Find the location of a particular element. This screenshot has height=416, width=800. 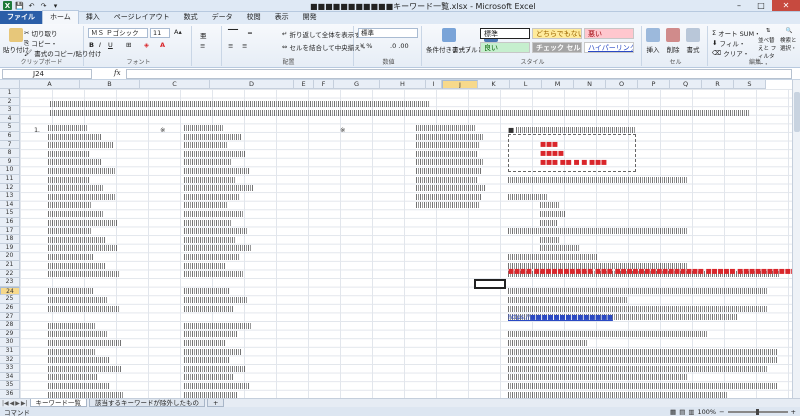

grow-font-button: A▴ is located at coordinates (178, 32).